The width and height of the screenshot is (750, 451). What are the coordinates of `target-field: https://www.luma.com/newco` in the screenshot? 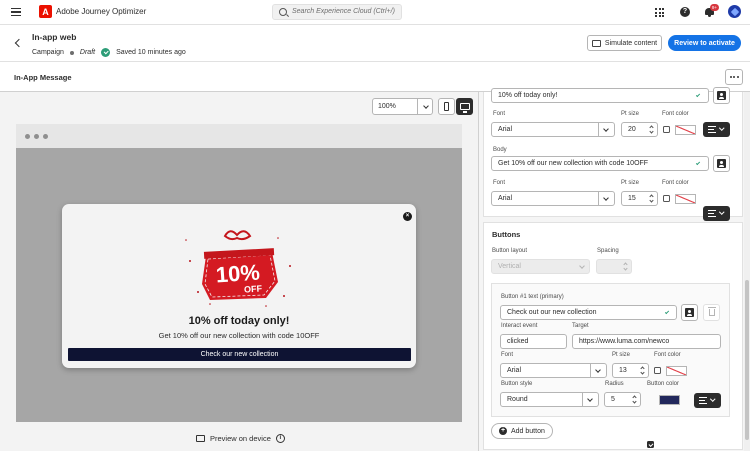 It's located at (646, 341).